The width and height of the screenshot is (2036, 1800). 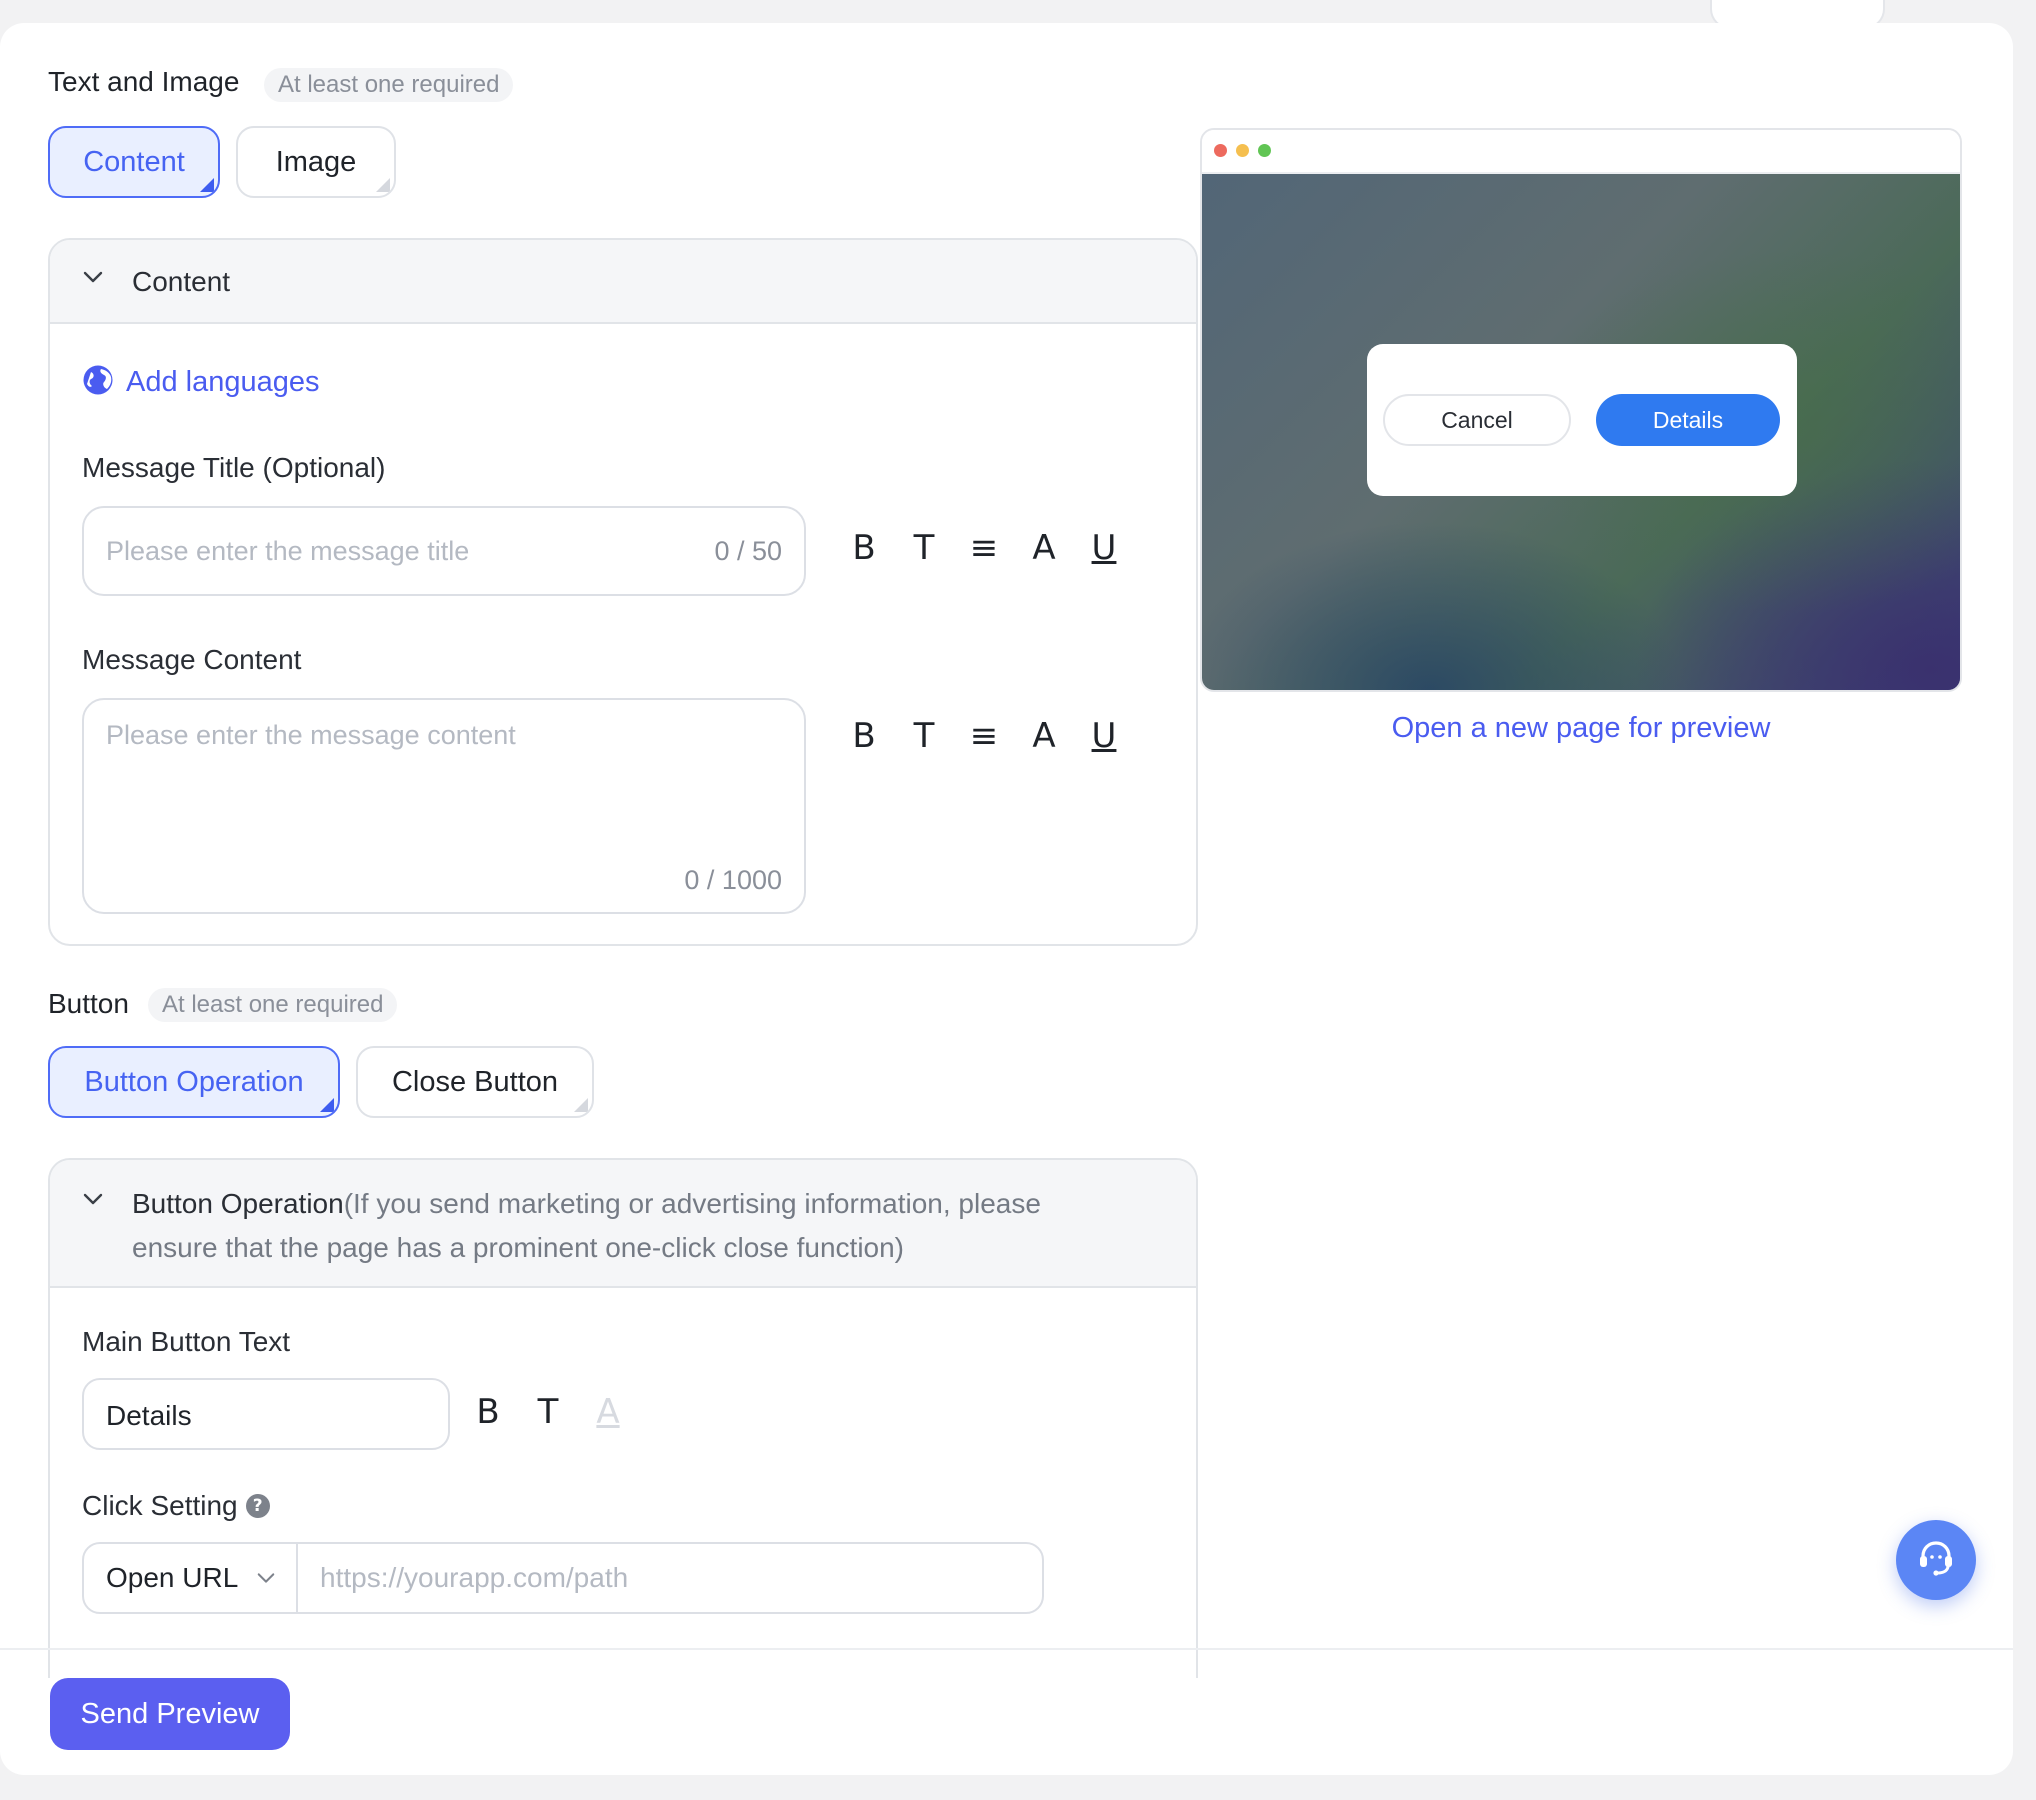 What do you see at coordinates (181, 281) in the screenshot?
I see `content-panel-title: Content` at bounding box center [181, 281].